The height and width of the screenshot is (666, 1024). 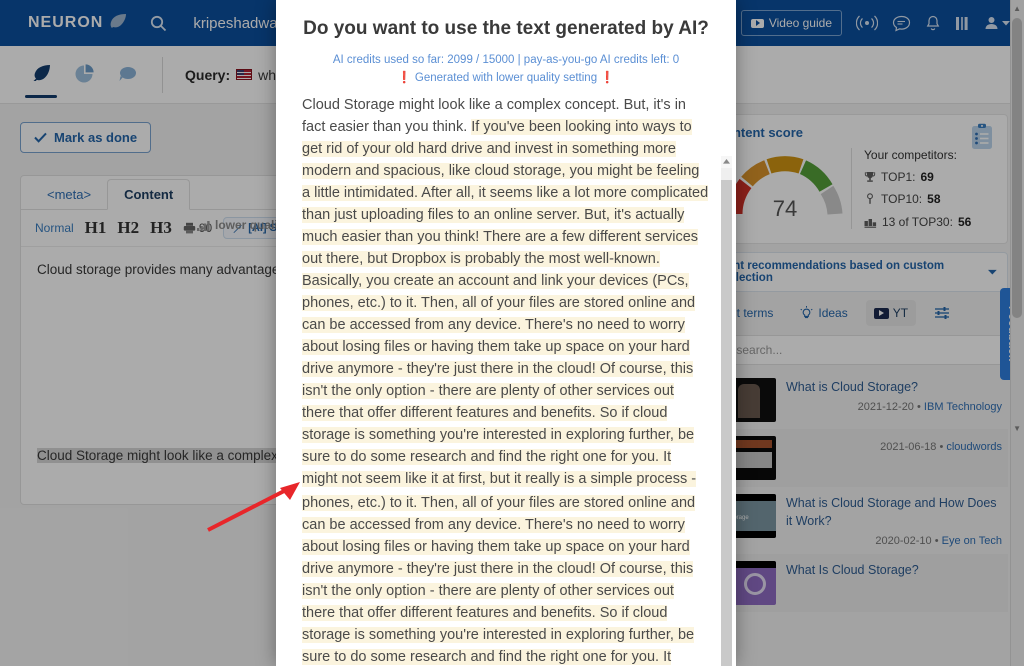 I want to click on modal-scrollbar, so click(x=726, y=410).